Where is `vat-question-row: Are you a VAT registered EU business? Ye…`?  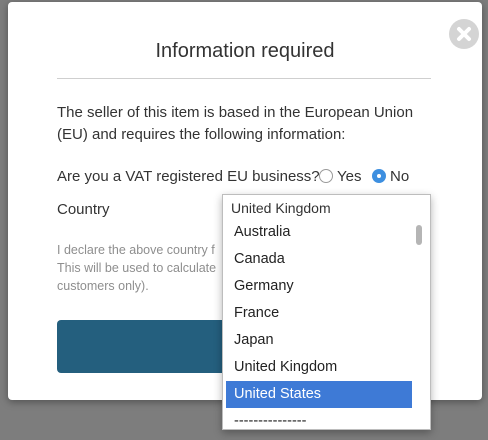 vat-question-row: Are you a VAT registered EU business? Ye… is located at coordinates (257, 177).